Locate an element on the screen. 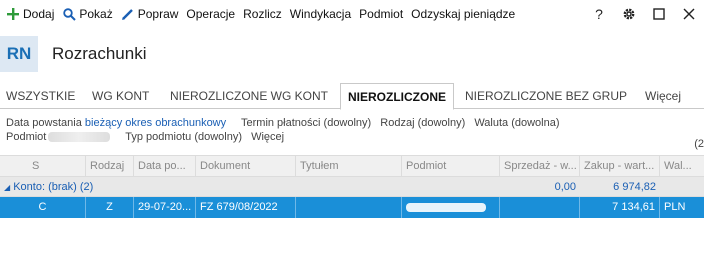 The image size is (704, 280). tab-unsettled-no-groups: NIEROZLICZONE BEZ GRUP is located at coordinates (546, 96).